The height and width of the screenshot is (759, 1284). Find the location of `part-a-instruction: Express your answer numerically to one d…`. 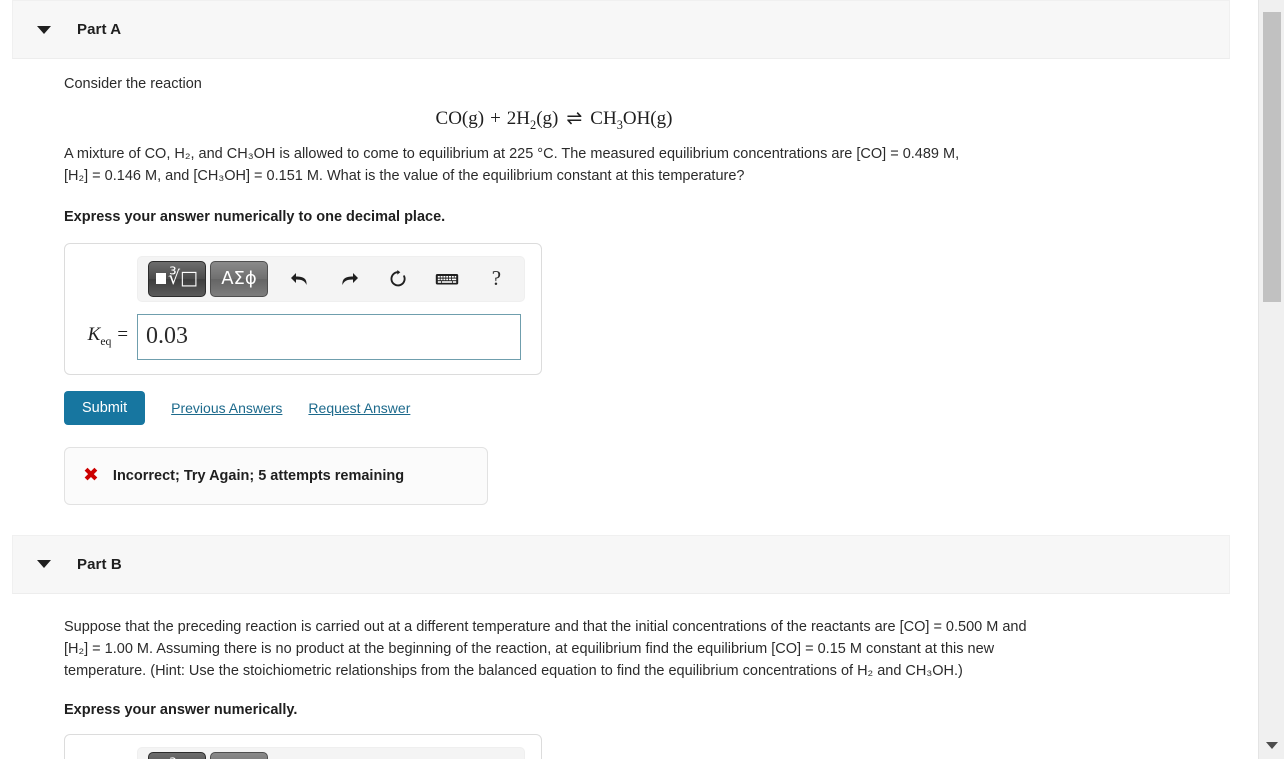

part-a-instruction: Express your answer numerically to one d… is located at coordinates (255, 216).